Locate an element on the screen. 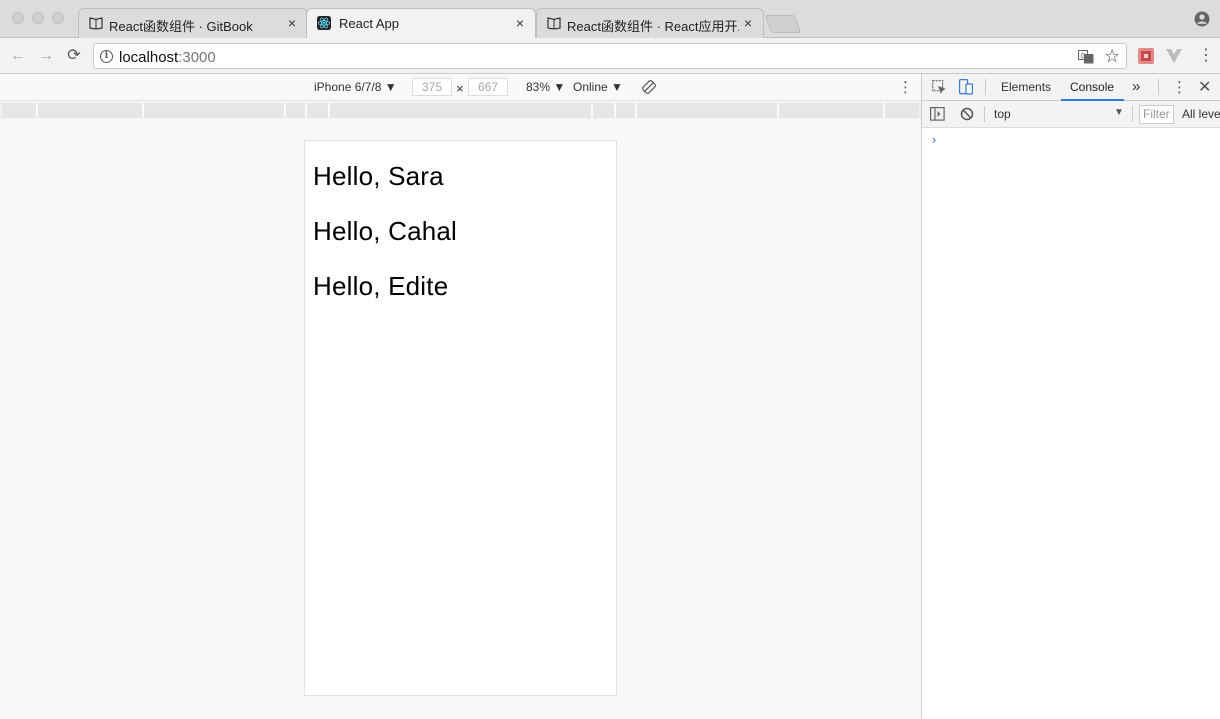 This screenshot has width=1220, height=719. tab-title: React函数组件 · GitBook is located at coordinates (181, 26).